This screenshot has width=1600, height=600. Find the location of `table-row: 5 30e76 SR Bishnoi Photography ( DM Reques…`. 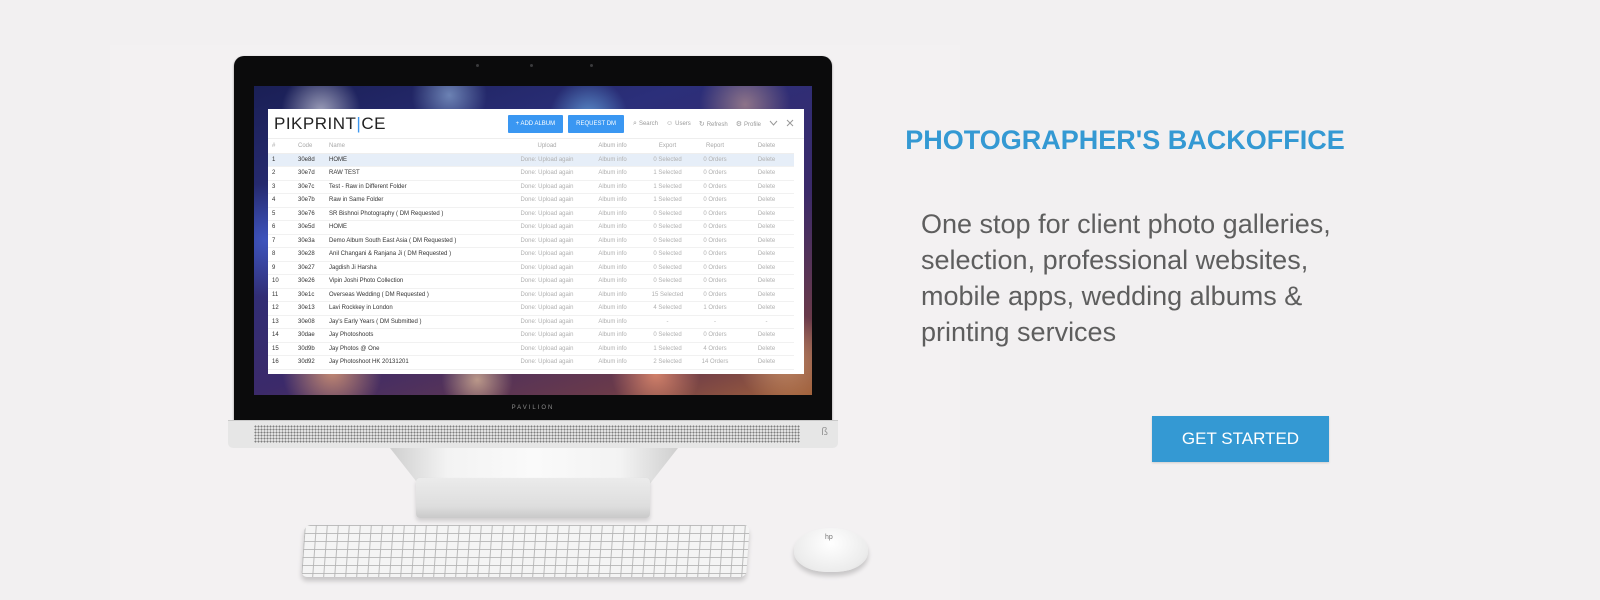

table-row: 5 30e76 SR Bishnoi Photography ( DM Reques… is located at coordinates (531, 214).